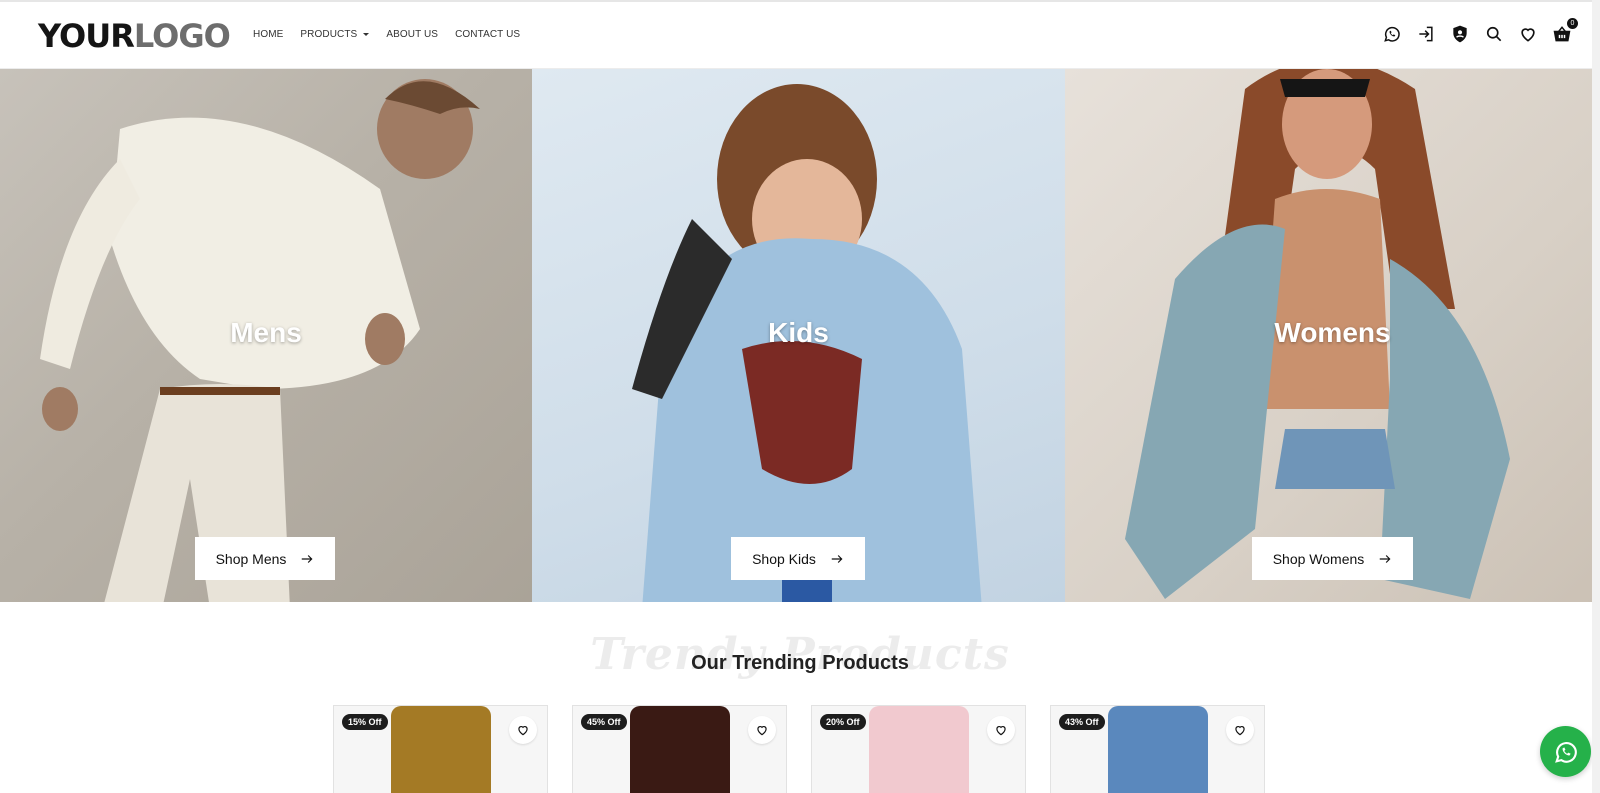  Describe the element at coordinates (266, 332) in the screenshot. I see `hero-title-mens: Mens` at that location.